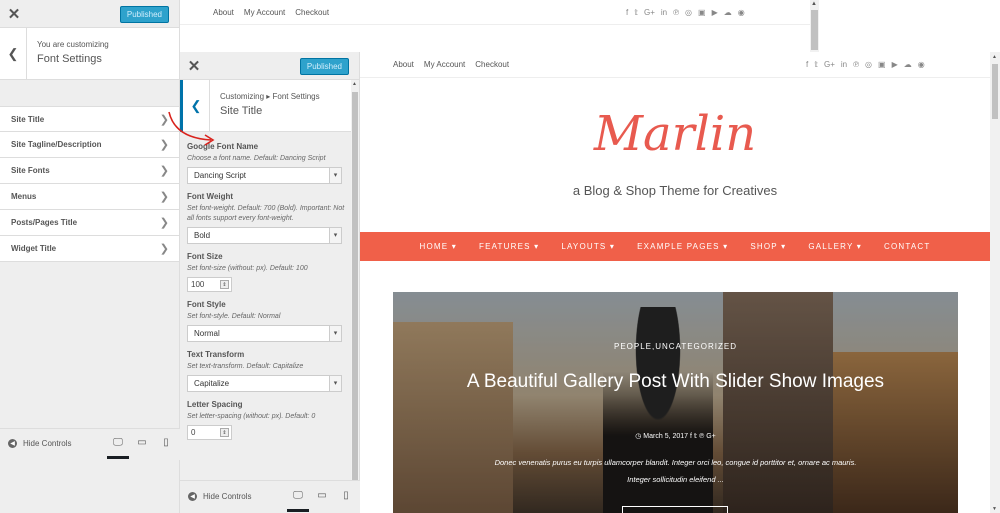  I want to click on menu-item-widget-title: Widget Title ❯, so click(89, 249).